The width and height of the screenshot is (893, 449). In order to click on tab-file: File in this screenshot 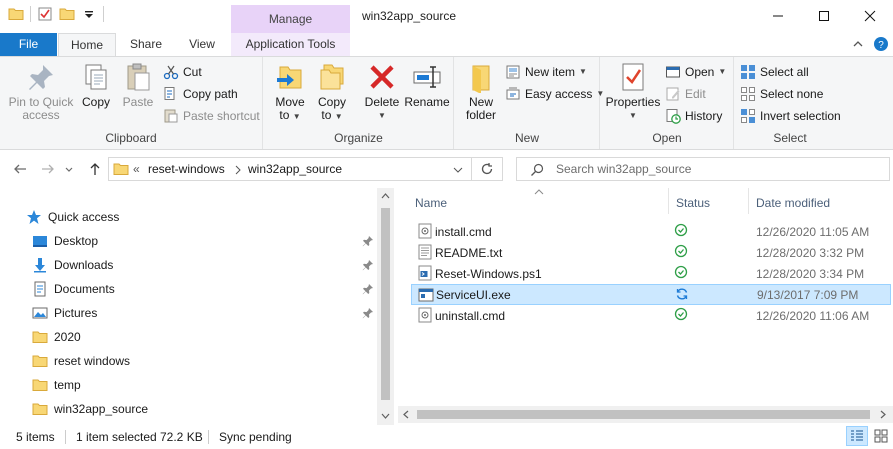, I will do `click(28, 44)`.